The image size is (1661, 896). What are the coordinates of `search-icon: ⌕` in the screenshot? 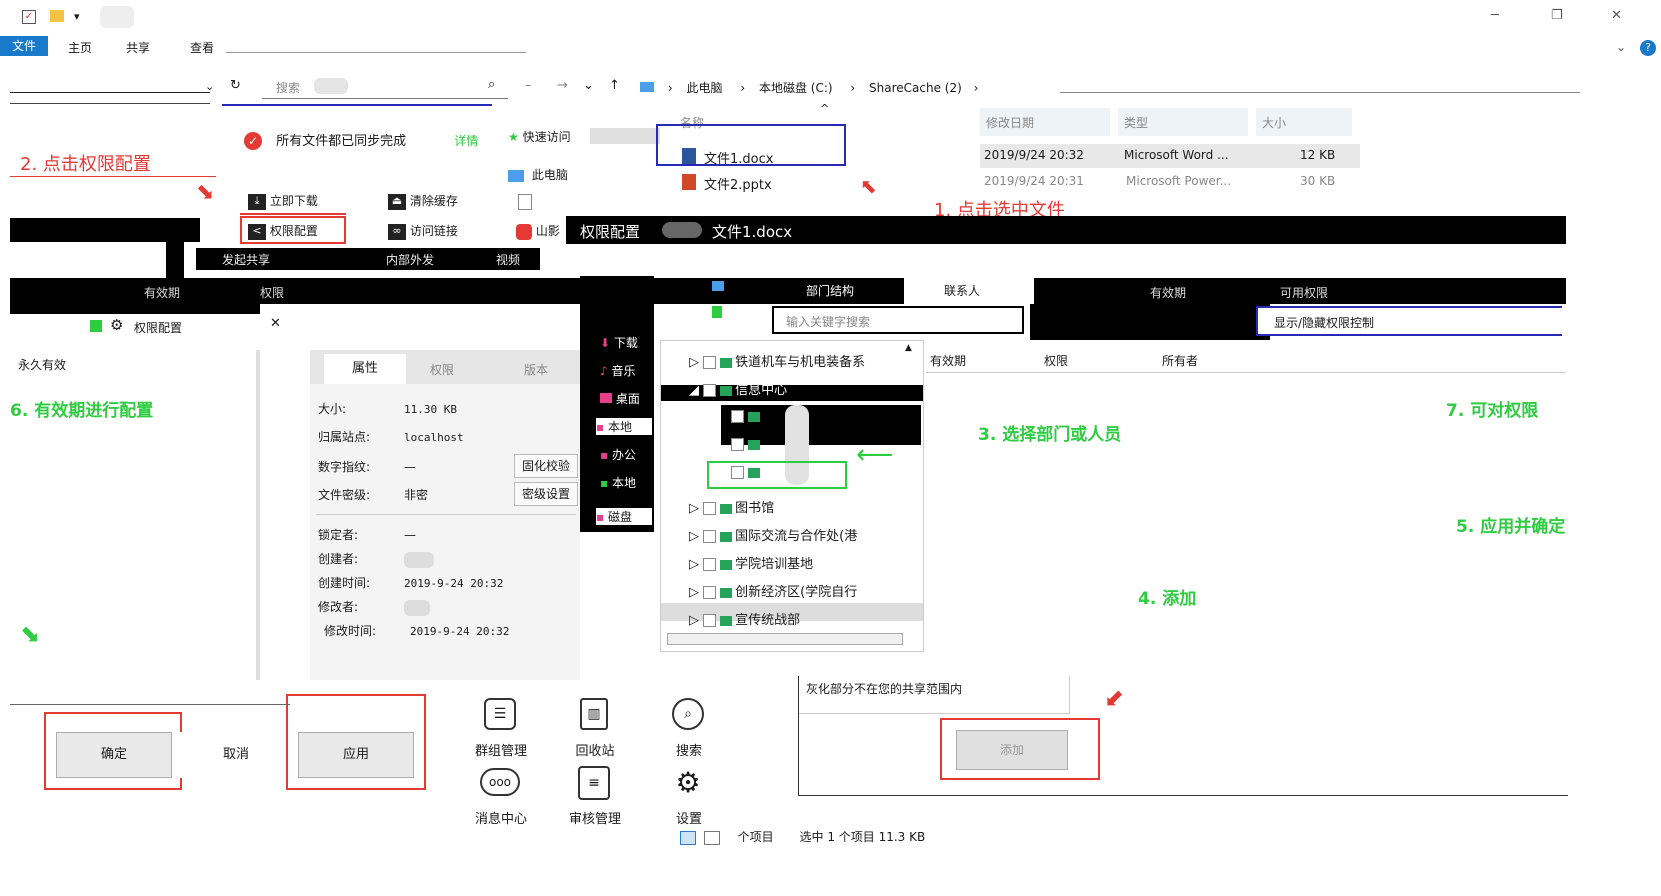 It's located at (491, 84).